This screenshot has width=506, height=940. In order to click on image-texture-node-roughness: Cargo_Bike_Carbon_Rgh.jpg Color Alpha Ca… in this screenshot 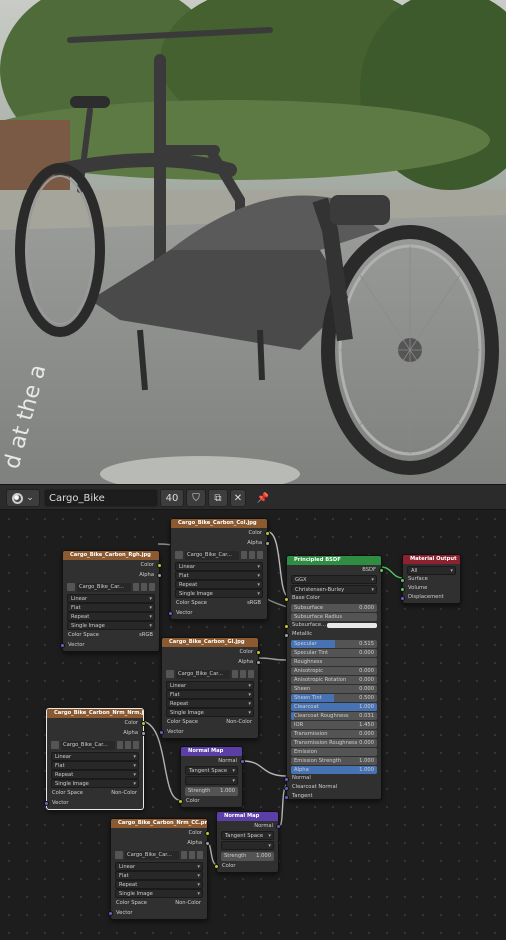, I will do `click(111, 601)`.